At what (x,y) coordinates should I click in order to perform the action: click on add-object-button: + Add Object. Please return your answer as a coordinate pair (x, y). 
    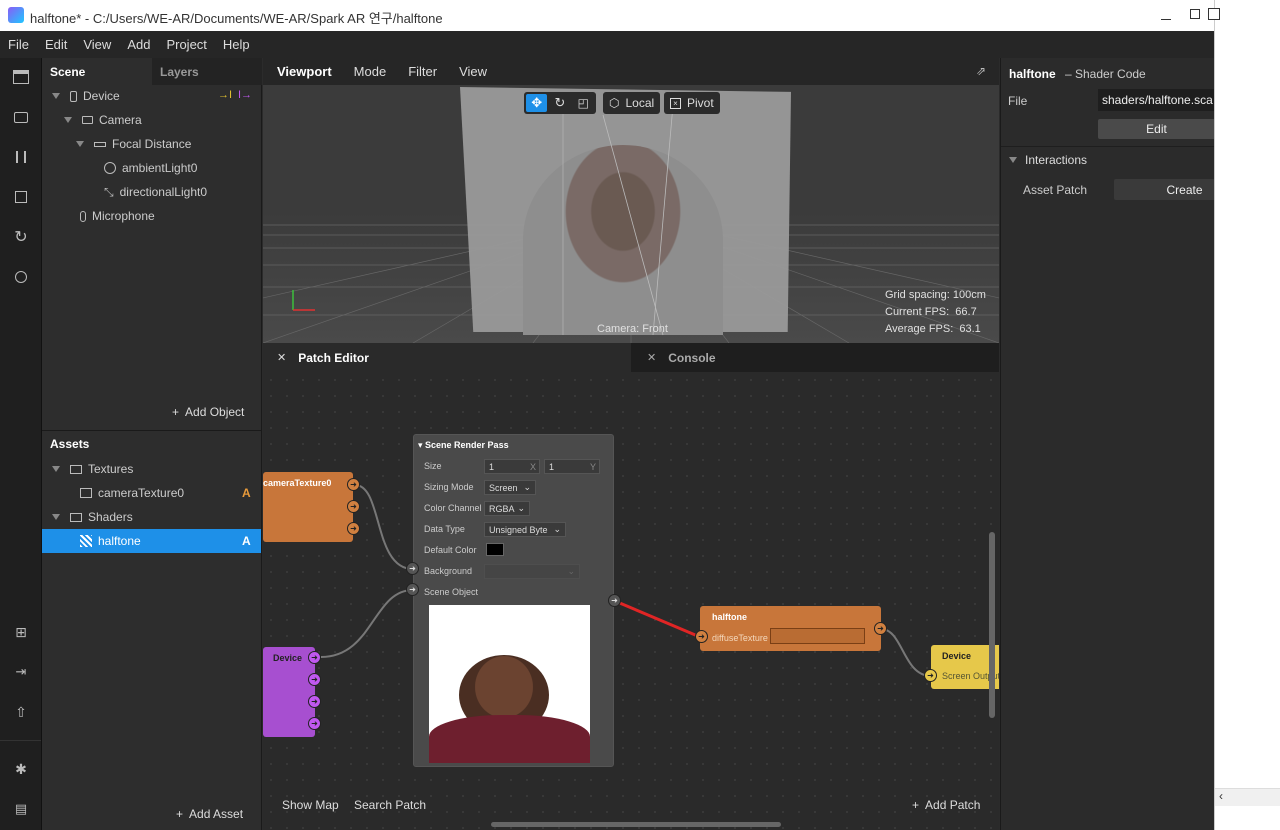
    Looking at the image, I should click on (208, 412).